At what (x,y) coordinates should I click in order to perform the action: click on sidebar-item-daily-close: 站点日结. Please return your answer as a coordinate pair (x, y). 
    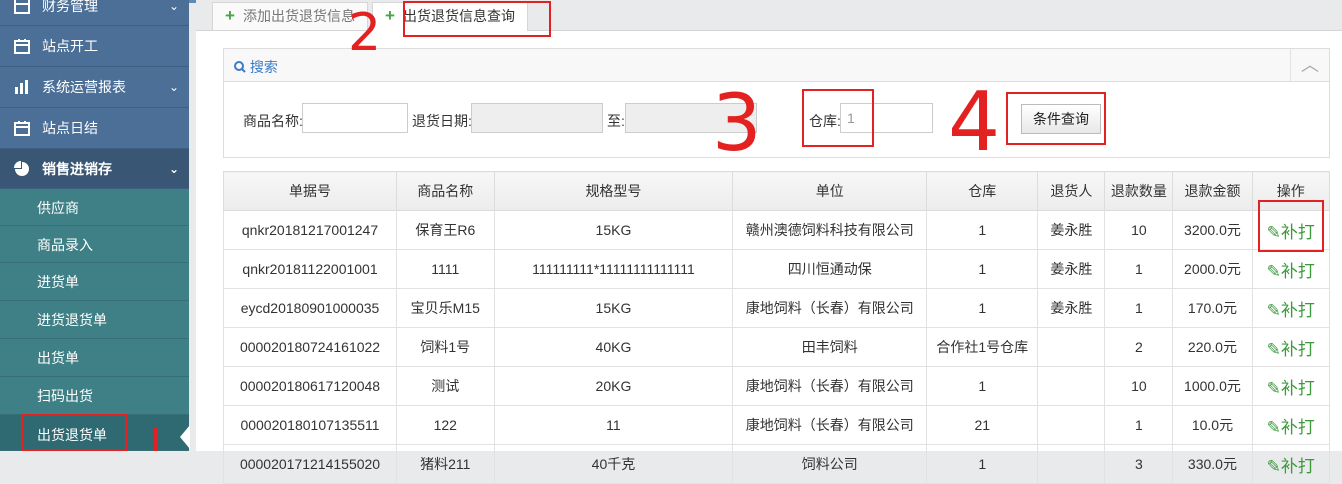
    Looking at the image, I should click on (94, 128).